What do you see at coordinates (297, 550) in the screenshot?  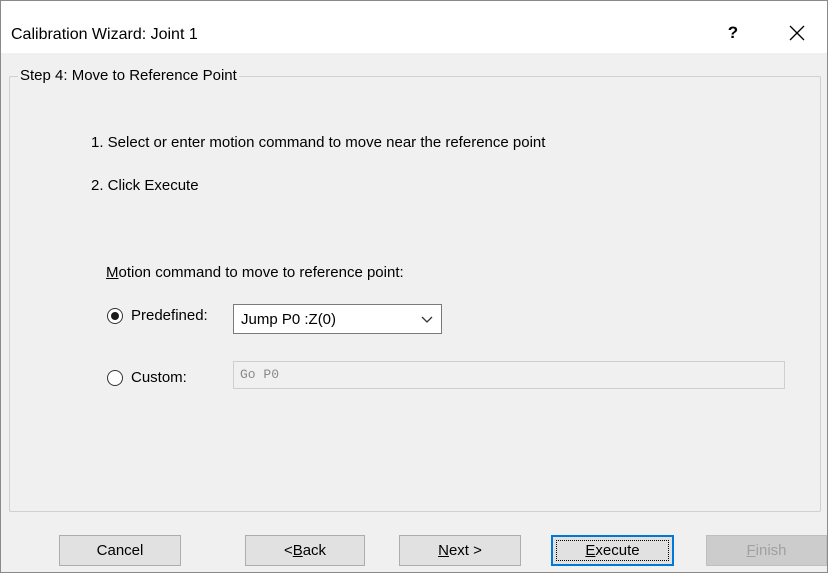 I see `back-accel: B` at bounding box center [297, 550].